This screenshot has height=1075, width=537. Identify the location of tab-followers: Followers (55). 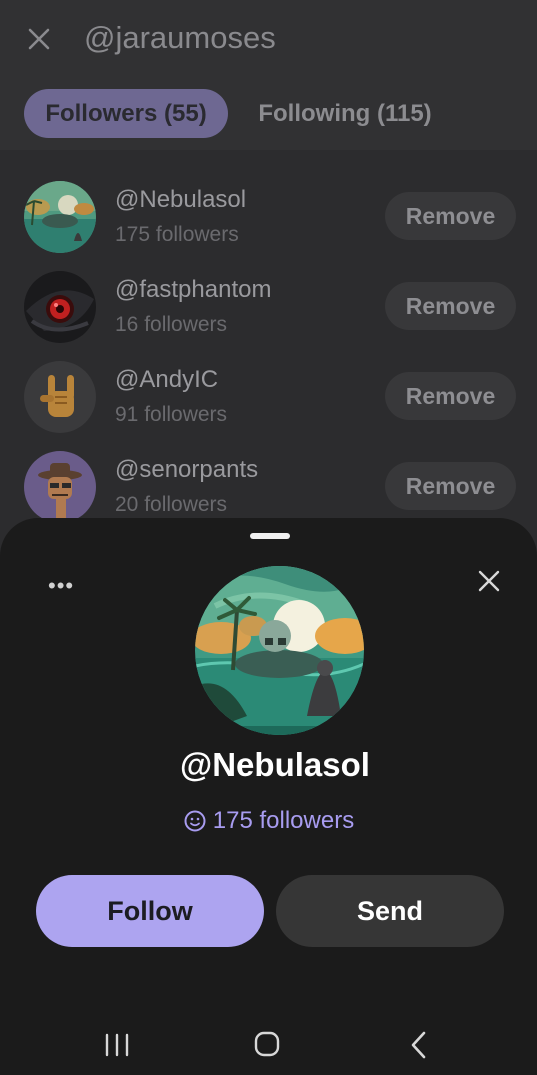
(126, 113).